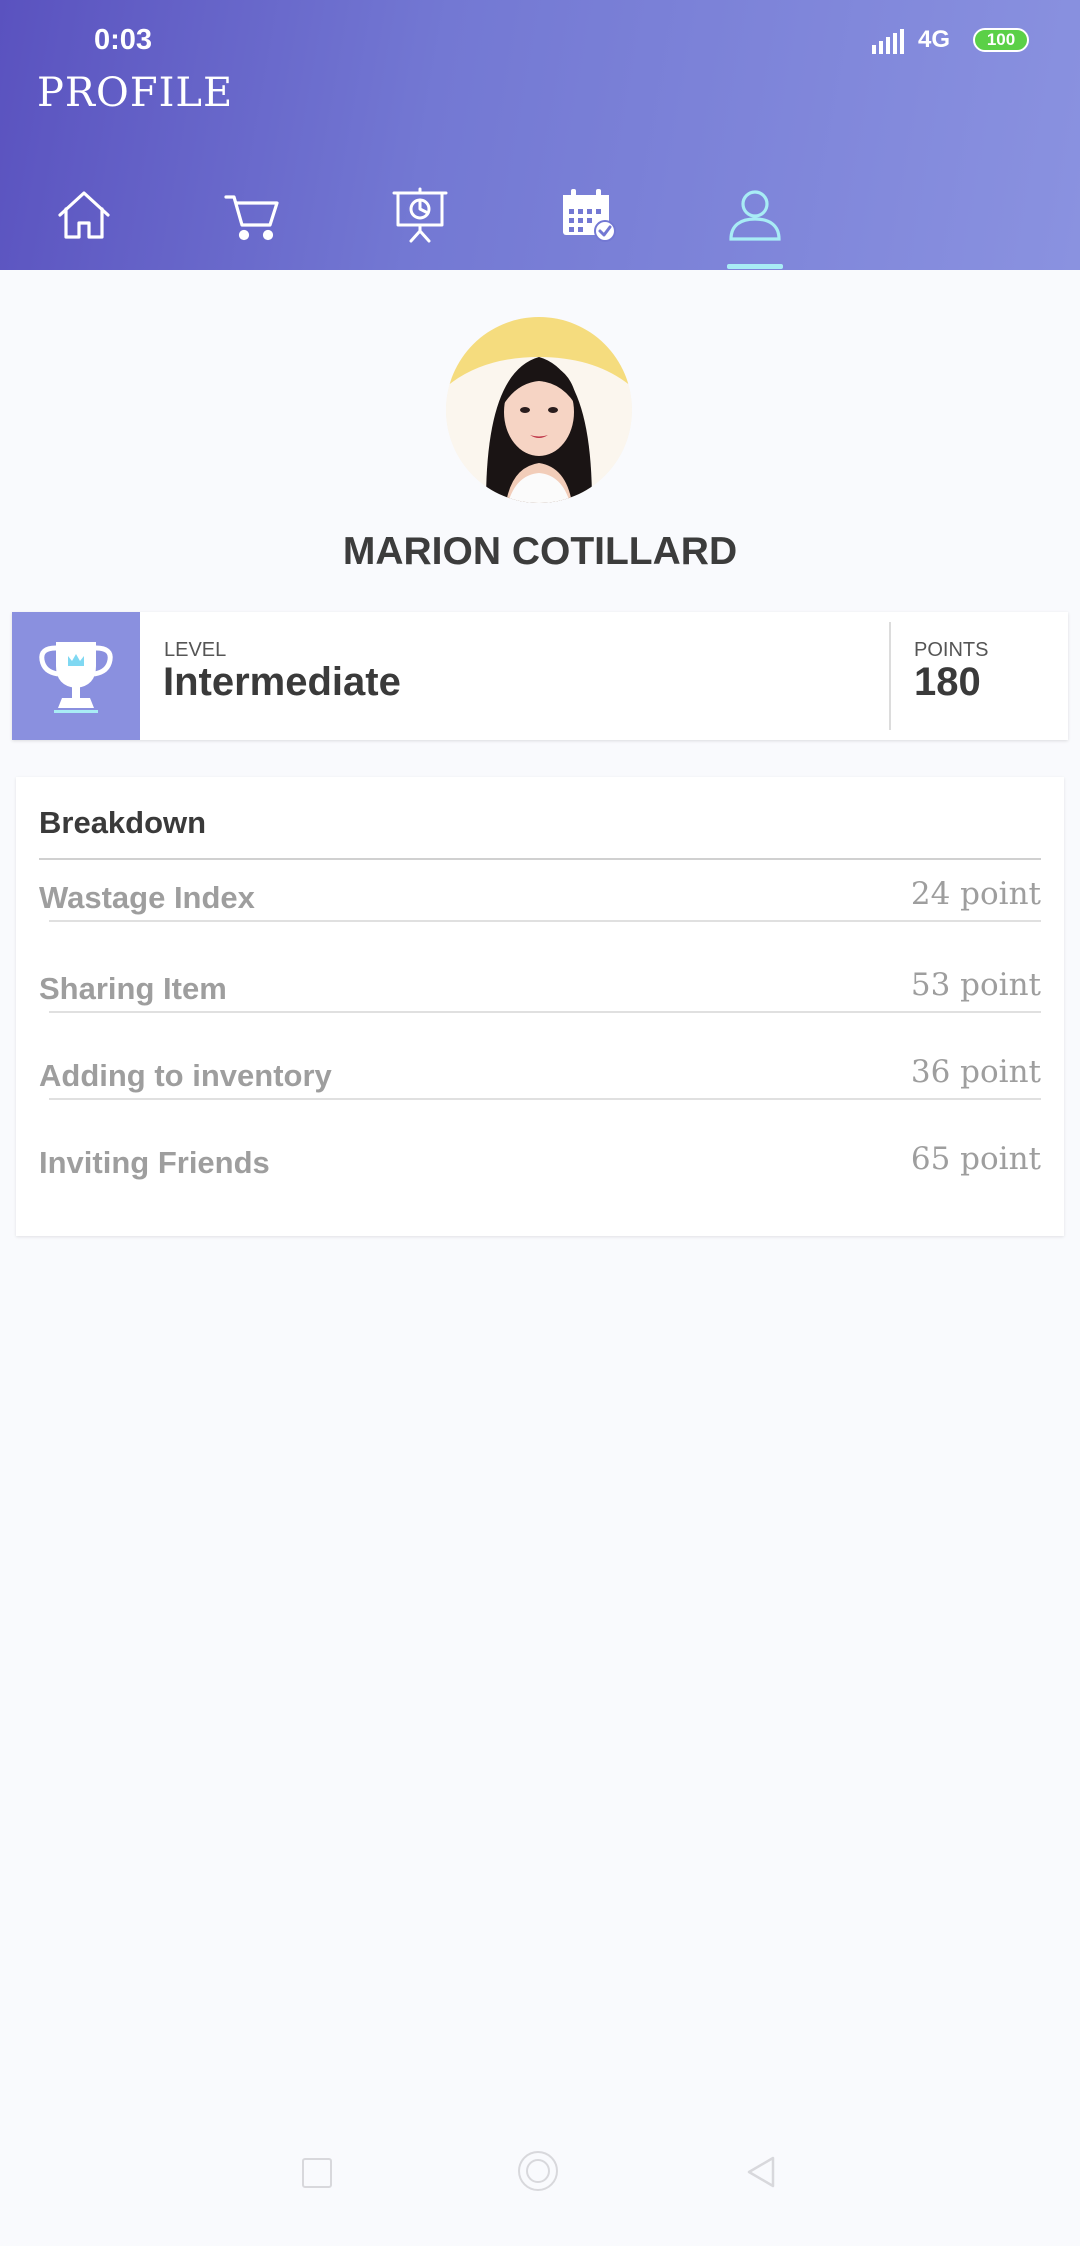 Image resolution: width=1080 pixels, height=2246 pixels. I want to click on points-caption: POINTS, so click(951, 650).